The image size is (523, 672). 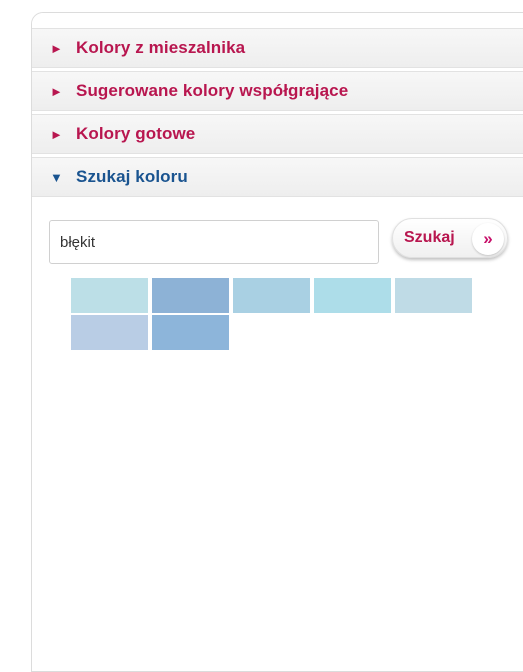 I want to click on accordion-label: Sugerowane kolory współgrające, so click(x=212, y=90).